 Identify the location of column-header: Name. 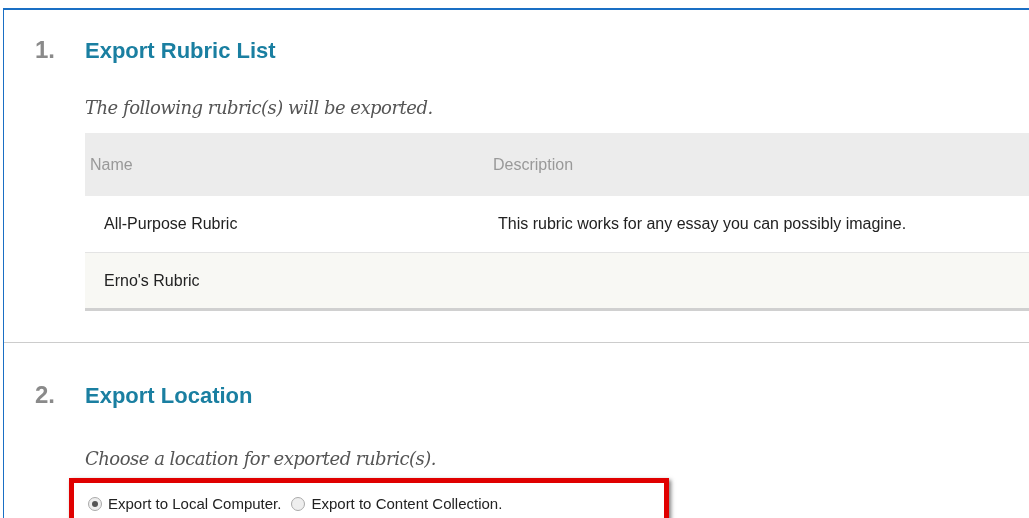
(111, 164).